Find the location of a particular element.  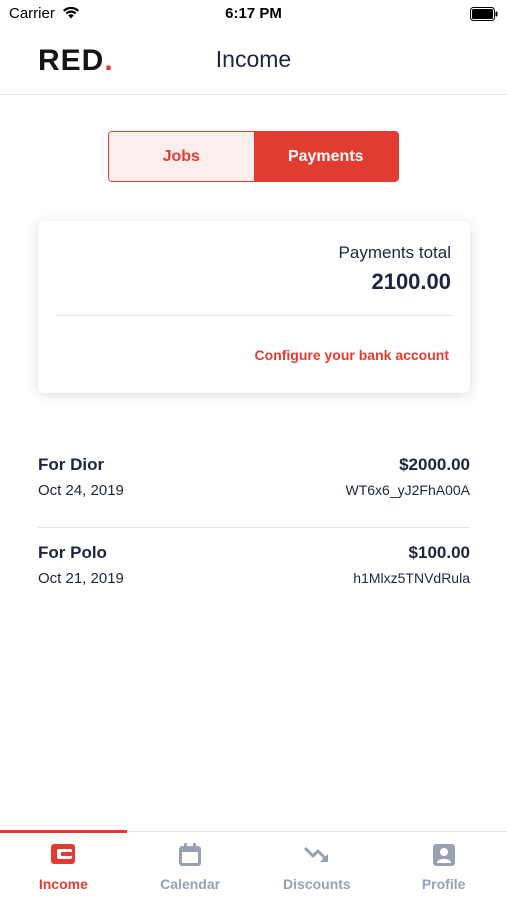

tab-label: Profile is located at coordinates (443, 884).